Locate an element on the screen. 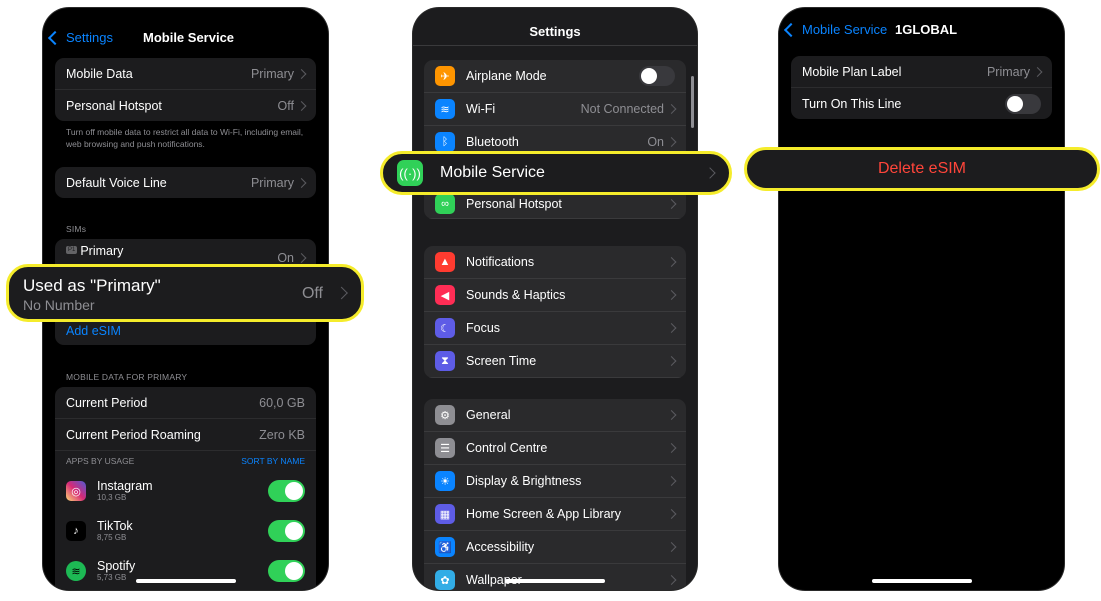 This screenshot has width=1101, height=601. spotify-toggle is located at coordinates (286, 571).